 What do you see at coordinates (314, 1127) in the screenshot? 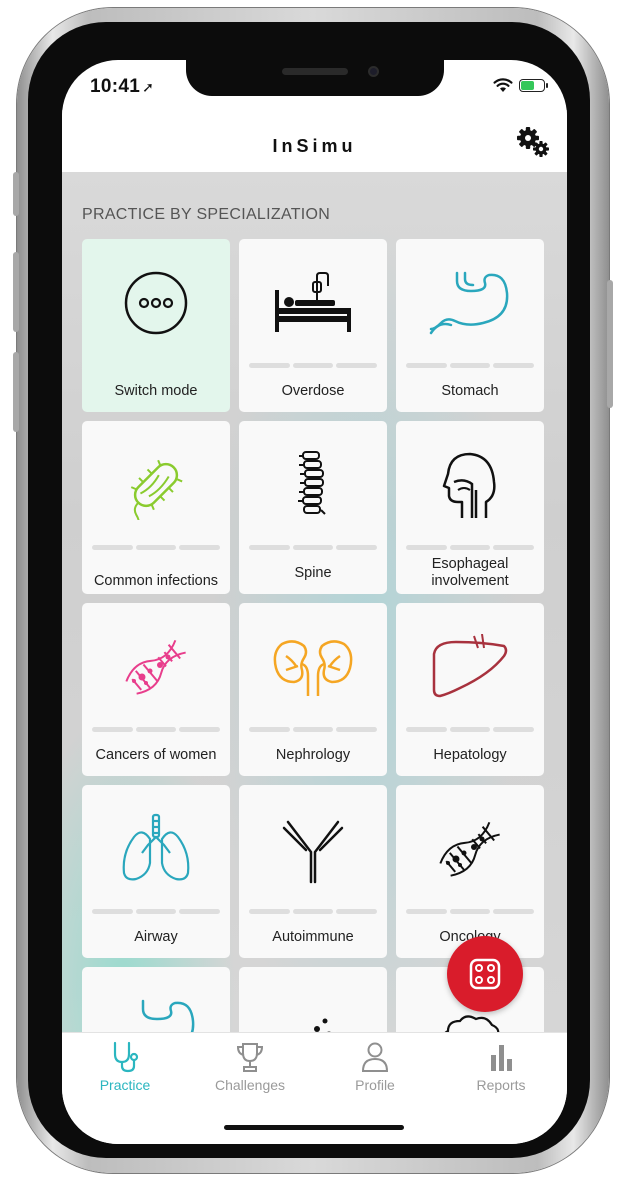
I see `home-indicator` at bounding box center [314, 1127].